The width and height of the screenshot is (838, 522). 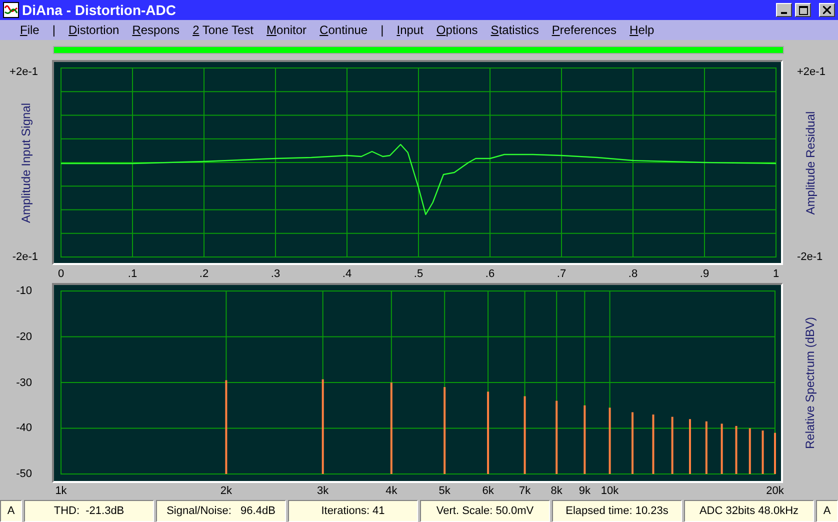 What do you see at coordinates (410, 30) in the screenshot?
I see `menu-item: Input` at bounding box center [410, 30].